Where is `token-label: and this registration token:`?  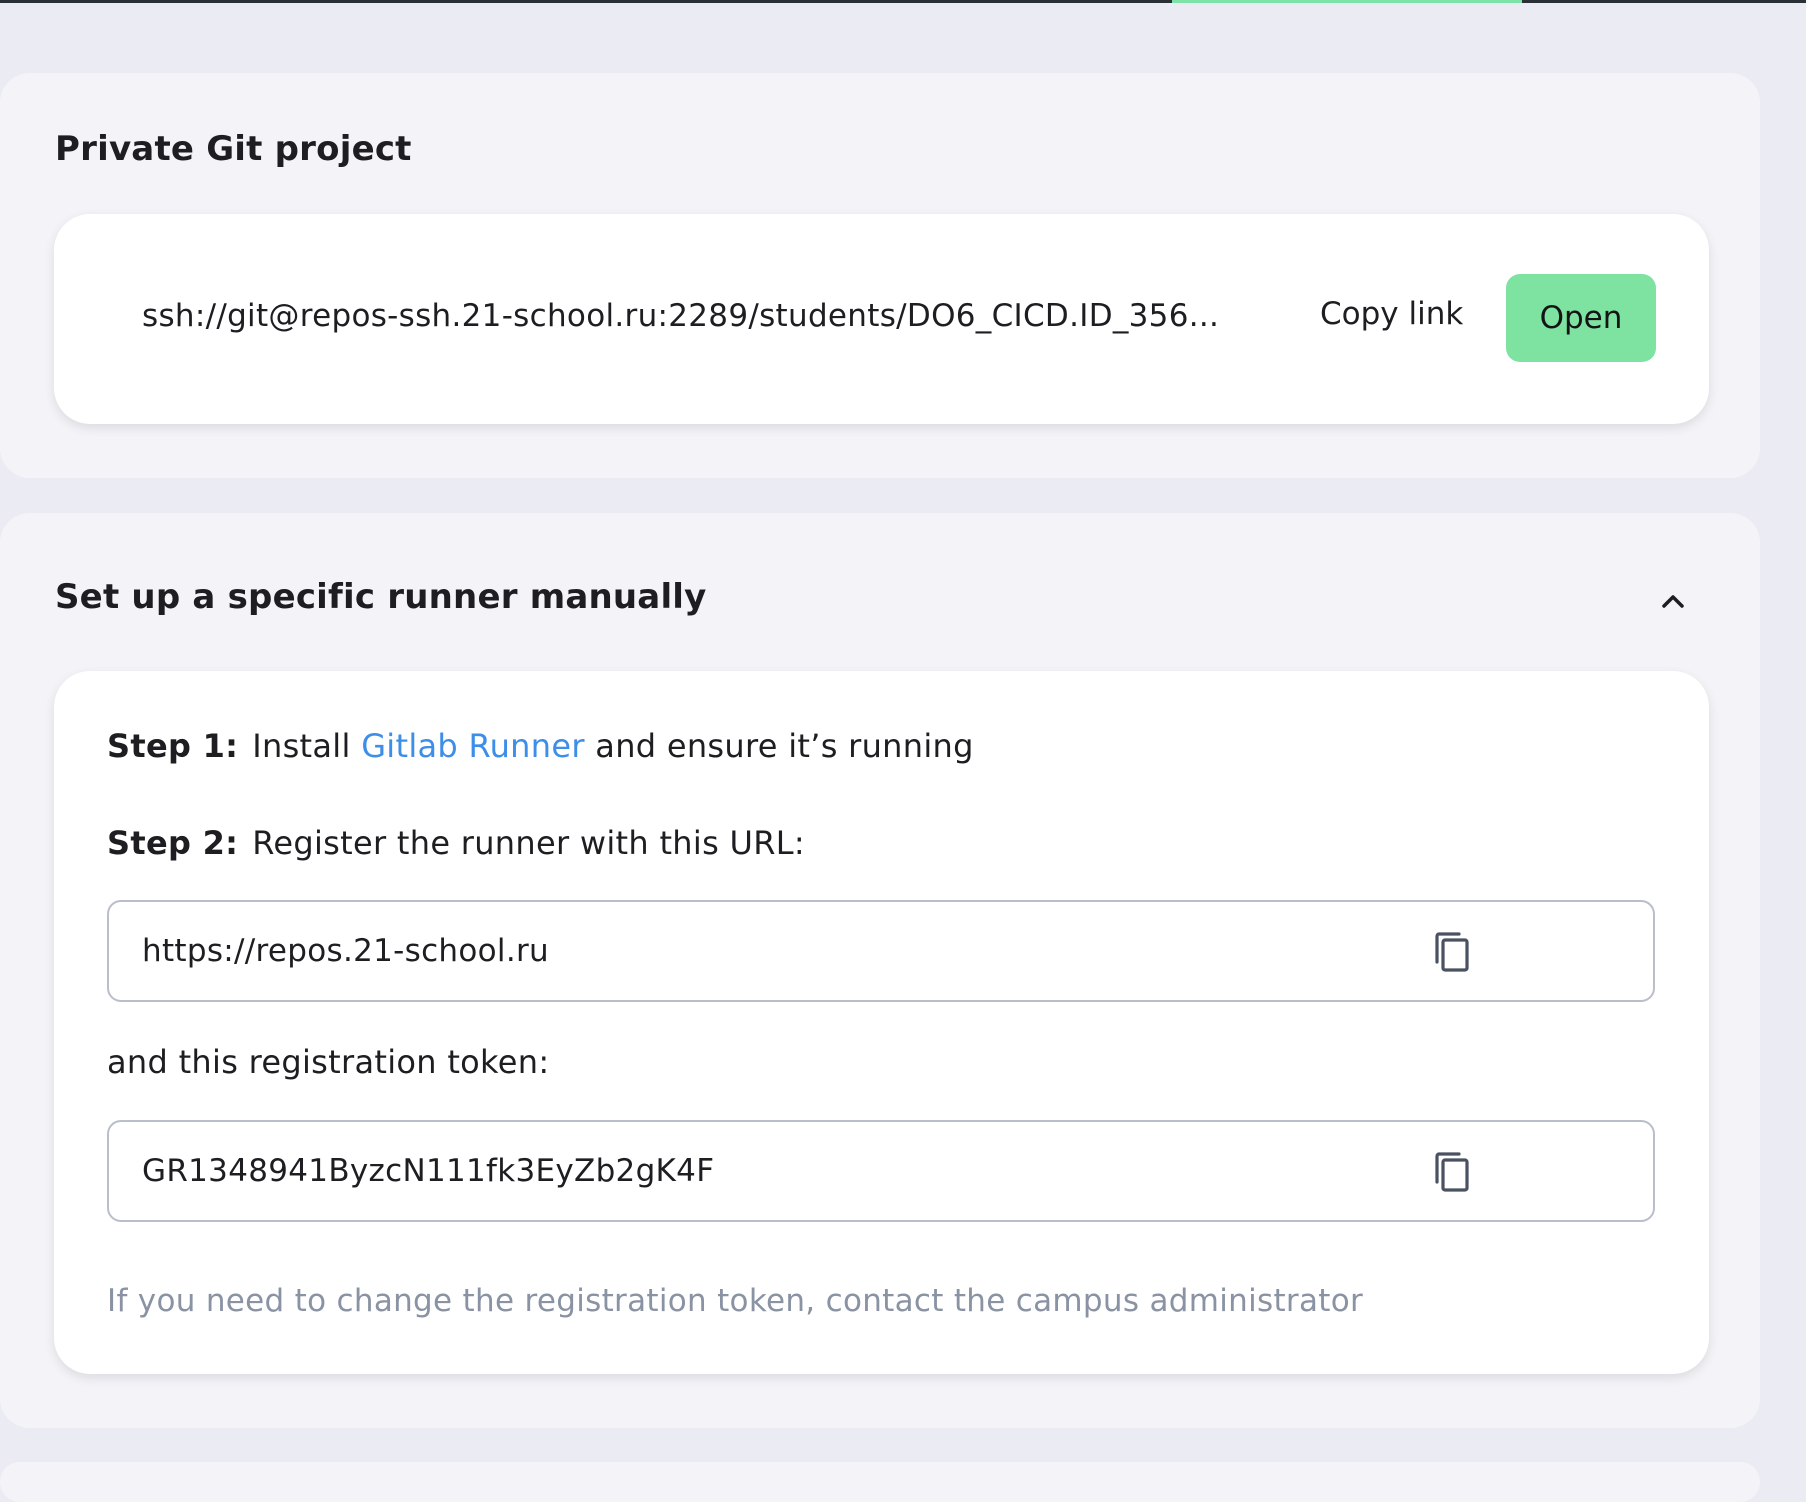 token-label: and this registration token: is located at coordinates (328, 1062).